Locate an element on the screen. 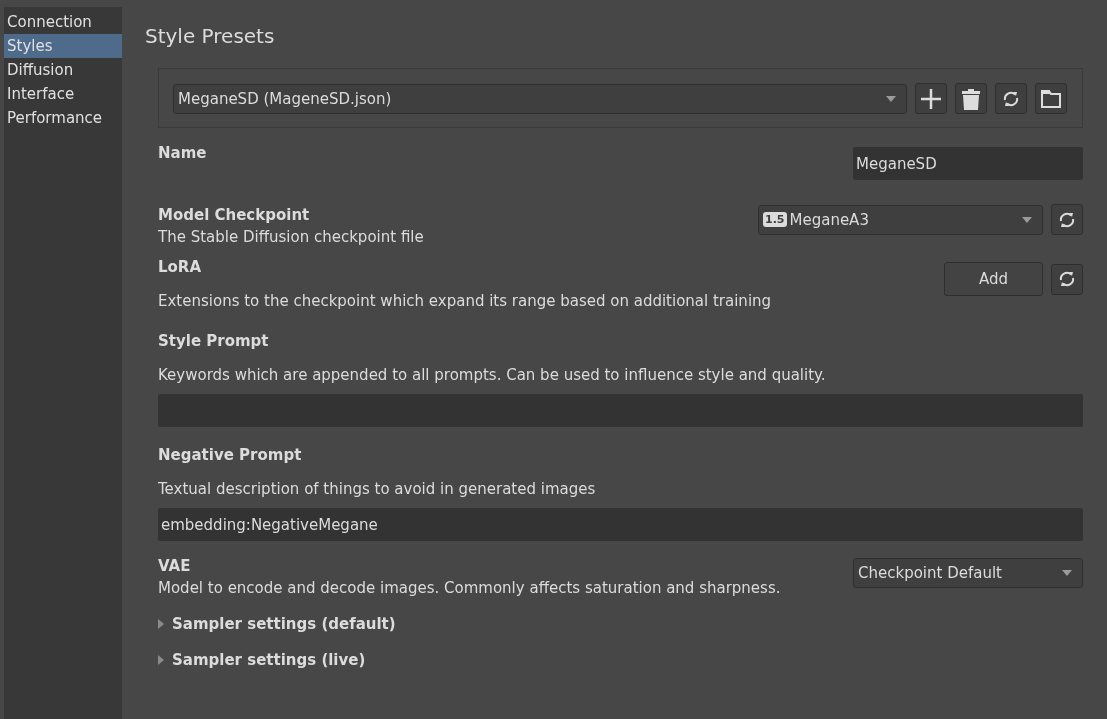 This screenshot has width=1107, height=719. field-label: Style Prompt is located at coordinates (214, 341).